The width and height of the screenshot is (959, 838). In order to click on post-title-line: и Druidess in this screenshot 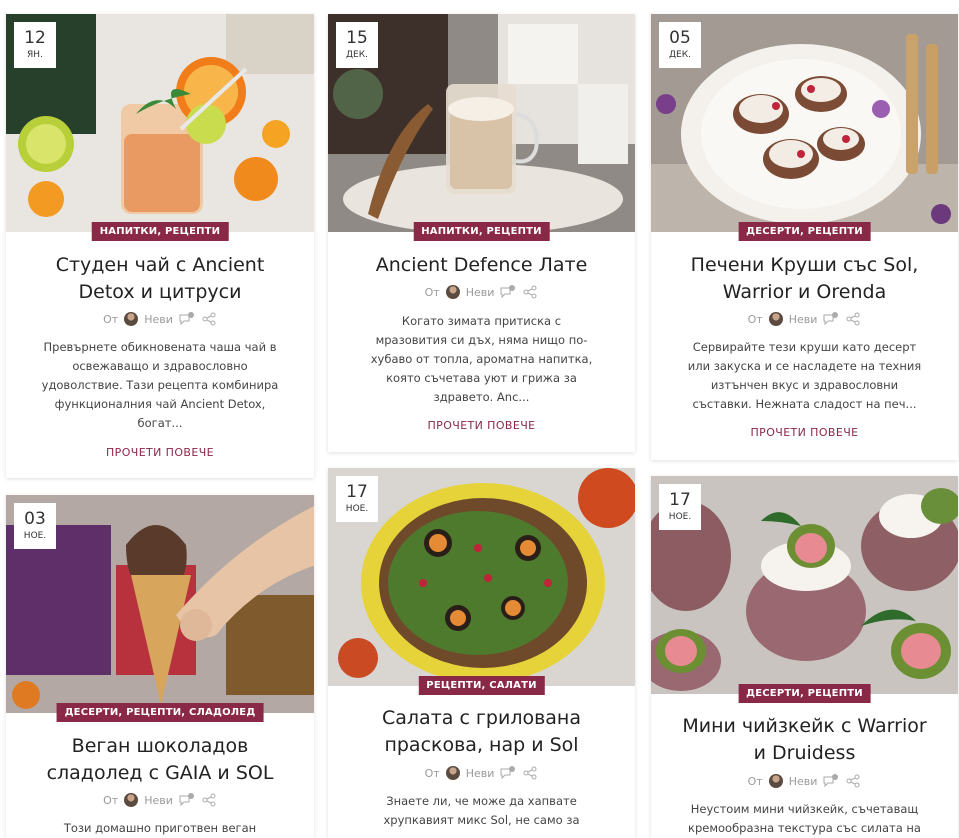, I will do `click(804, 753)`.